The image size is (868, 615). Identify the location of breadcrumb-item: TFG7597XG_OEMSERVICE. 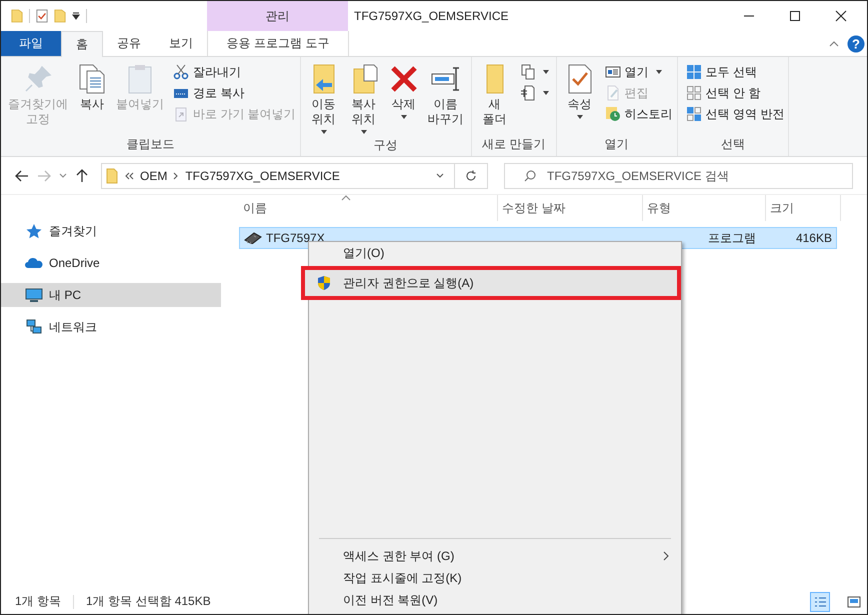
(262, 175).